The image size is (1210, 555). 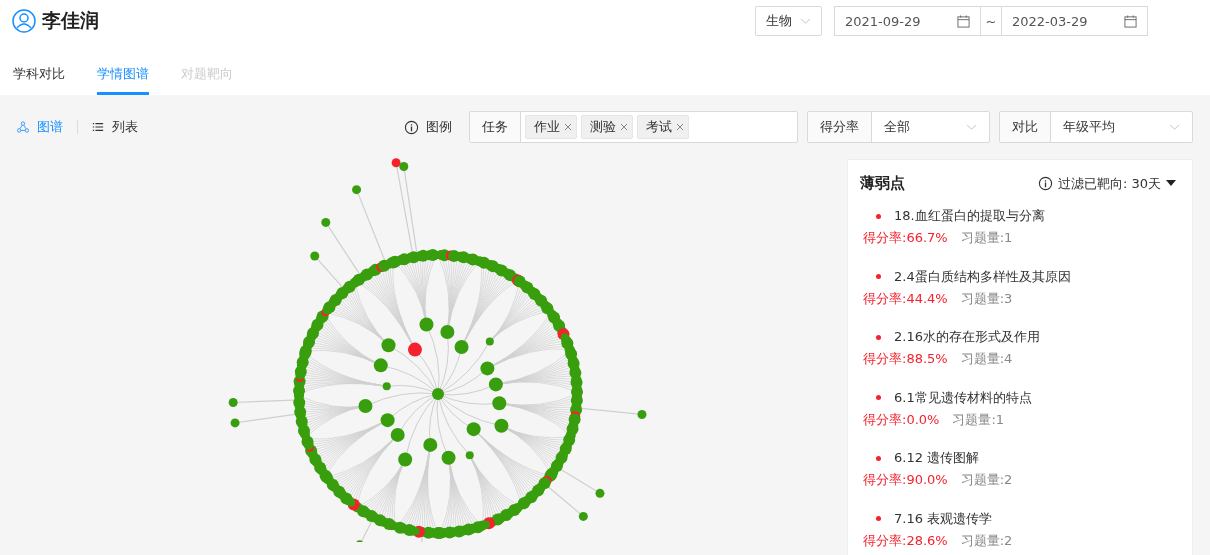 What do you see at coordinates (70, 20) in the screenshot?
I see `student-name: 李佳润` at bounding box center [70, 20].